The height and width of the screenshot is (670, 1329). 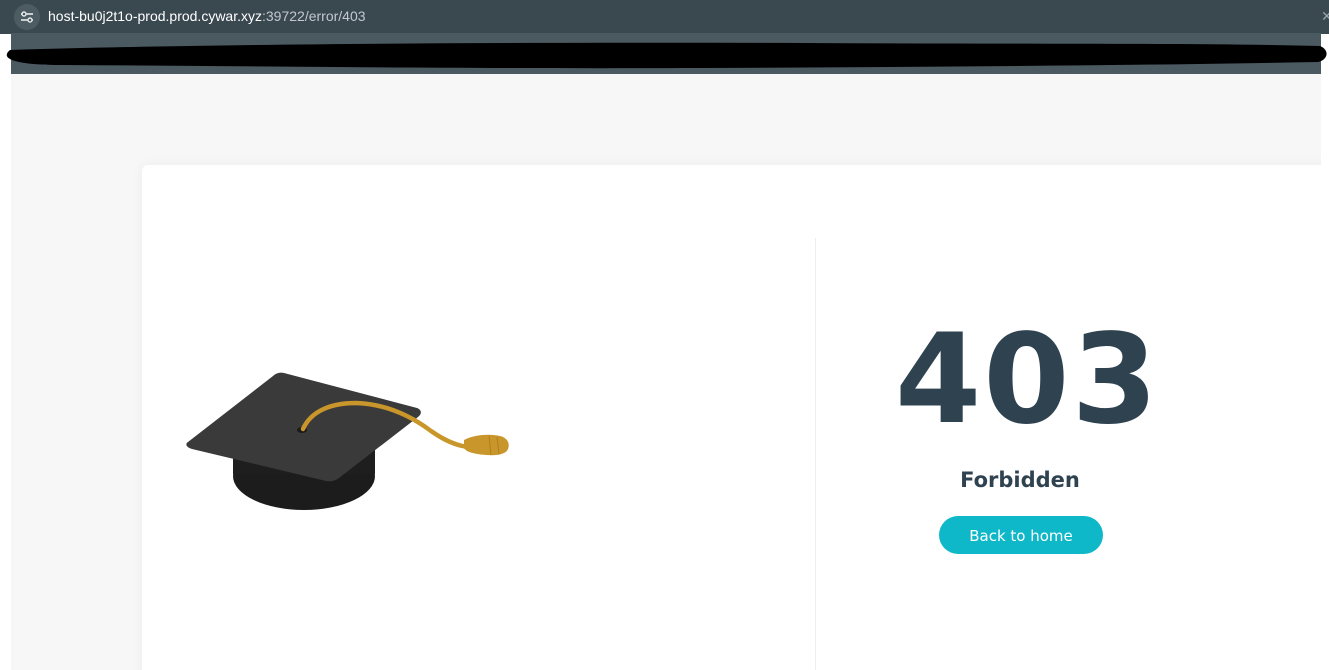 I want to click on graduation-cap-icon, so click(x=347, y=441).